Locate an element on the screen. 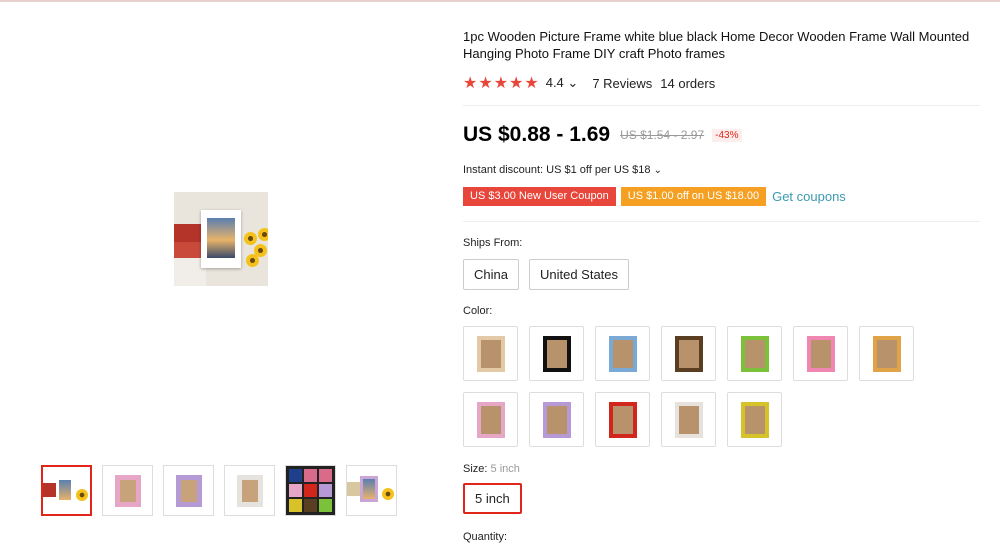 The image size is (1000, 544). color-swatches is located at coordinates (698, 386).